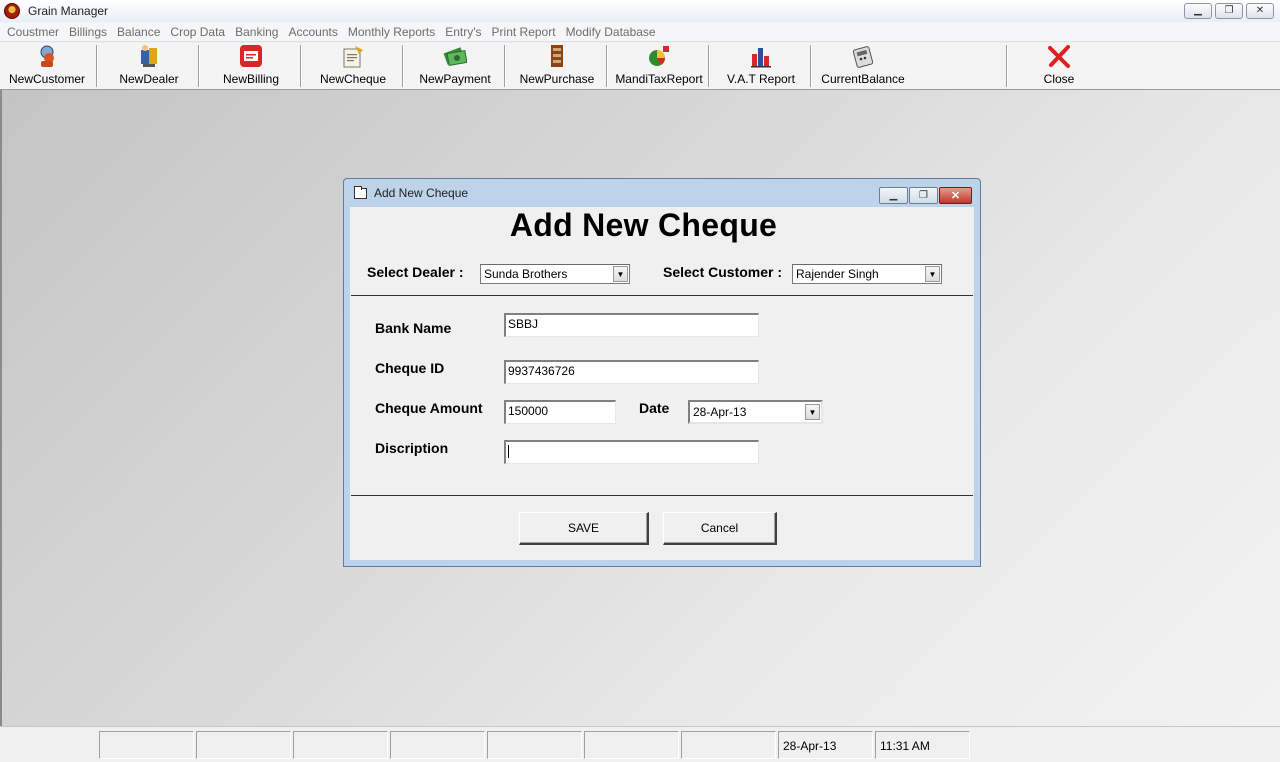 Image resolution: width=1280 pixels, height=762 pixels. Describe the element at coordinates (662, 193) in the screenshot. I see `dialog-title-bar: Add New Cheque ▁ ❐ ✕` at that location.